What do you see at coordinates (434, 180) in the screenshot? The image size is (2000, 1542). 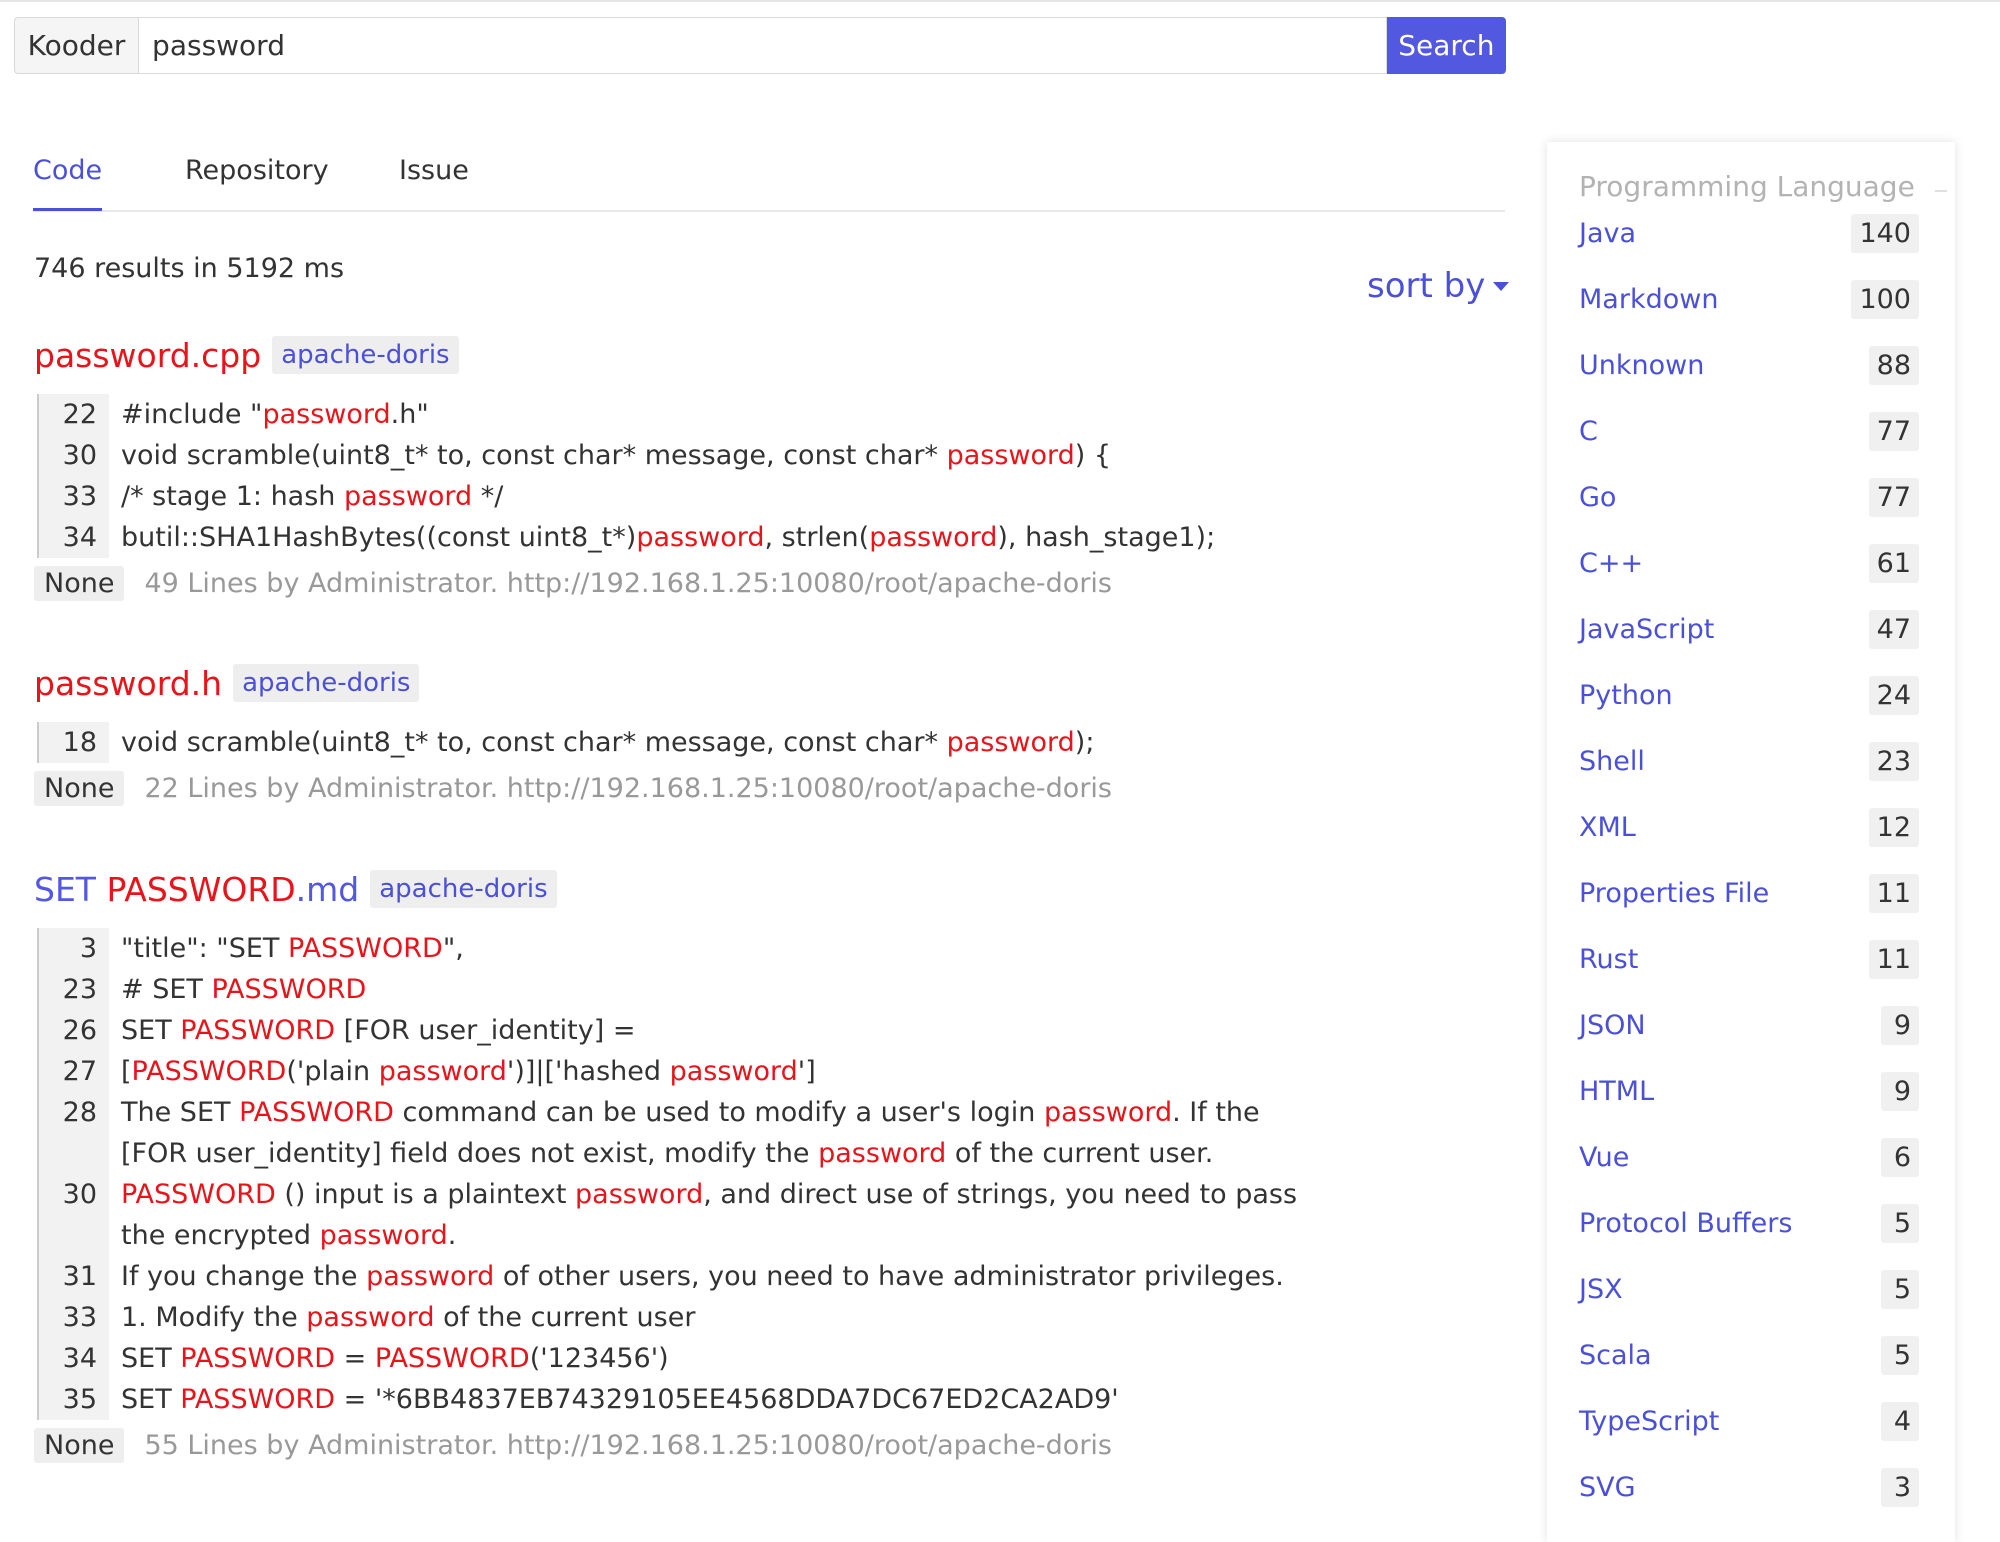 I see `tab-issue: Issue` at bounding box center [434, 180].